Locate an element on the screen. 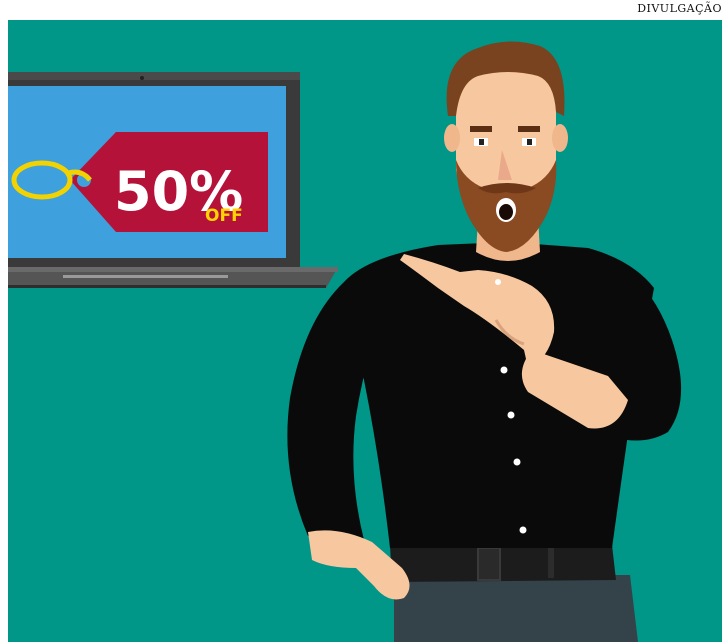 This screenshot has width=722, height=642. trousers is located at coordinates (516, 608).